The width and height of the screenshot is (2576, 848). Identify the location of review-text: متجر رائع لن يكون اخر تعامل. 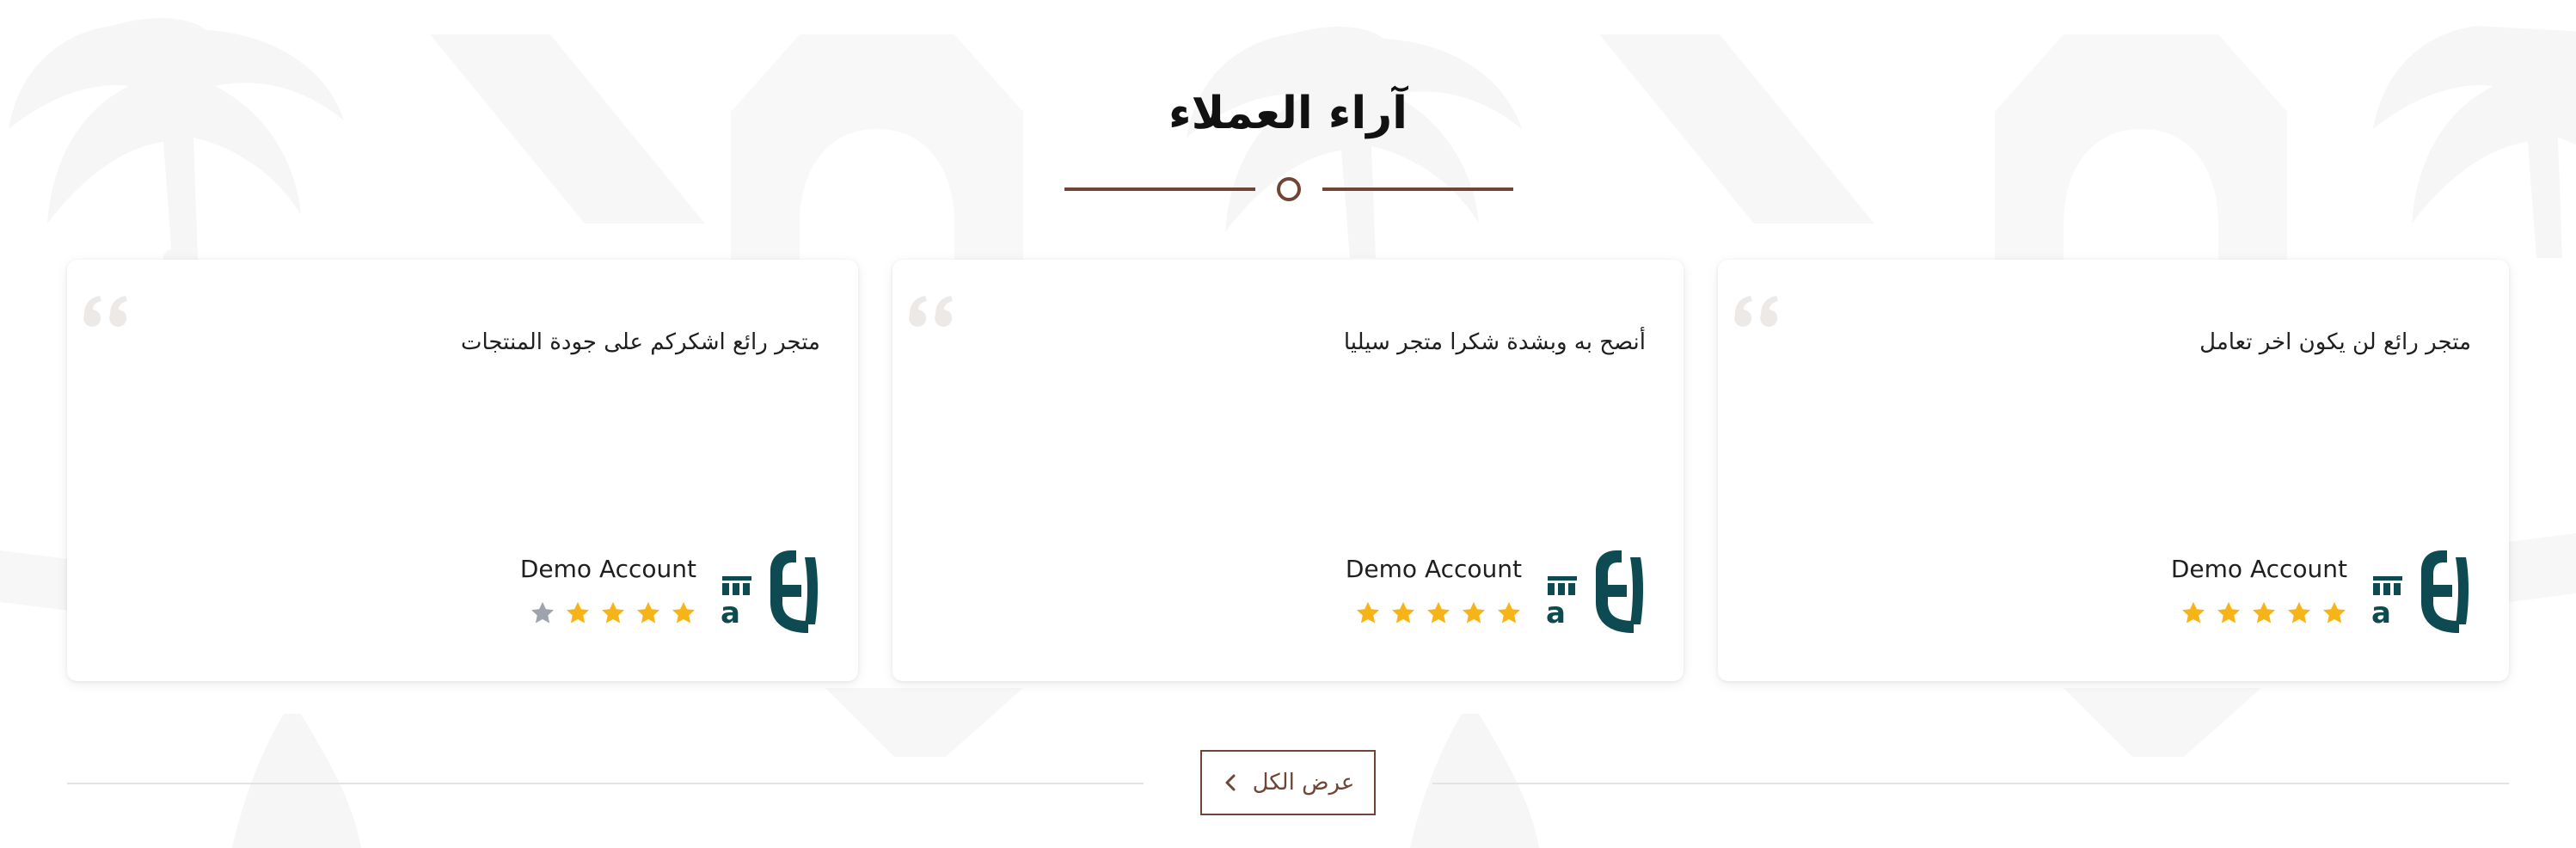
(2335, 342).